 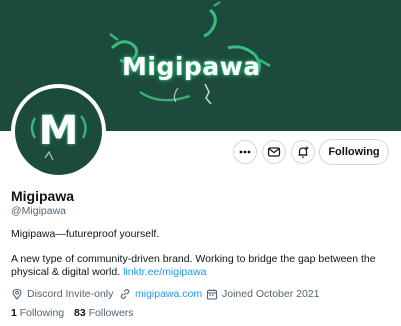 I want to click on location-item: Discord Invite-only, so click(x=62, y=294).